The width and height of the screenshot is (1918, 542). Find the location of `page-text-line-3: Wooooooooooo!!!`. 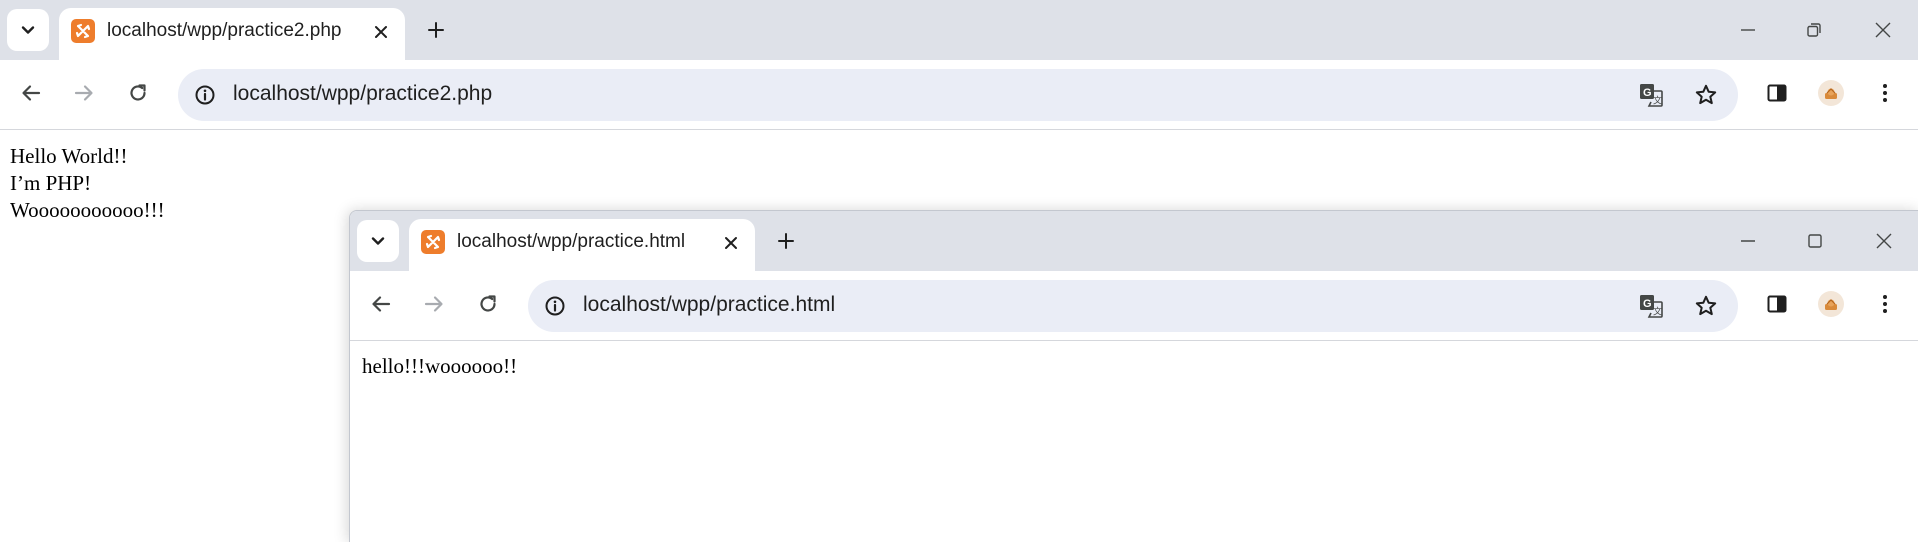

page-text-line-3: Wooooooooooo!!! is located at coordinates (87, 210).